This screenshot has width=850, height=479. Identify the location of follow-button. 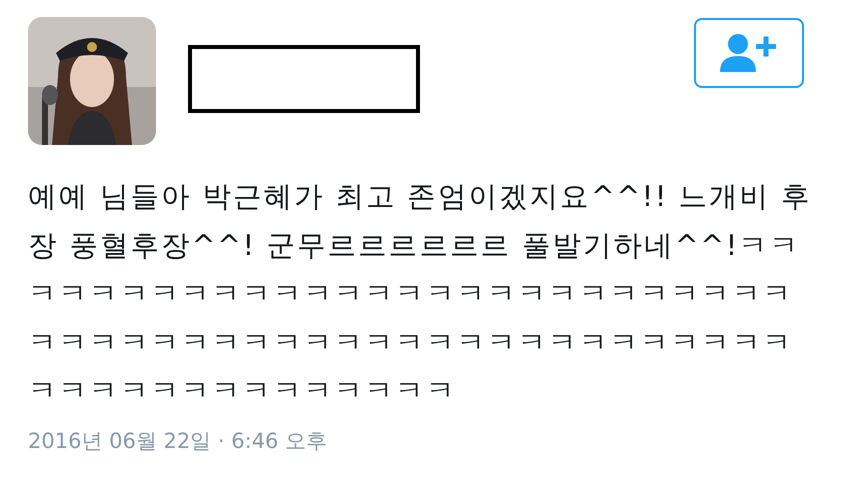
(749, 53).